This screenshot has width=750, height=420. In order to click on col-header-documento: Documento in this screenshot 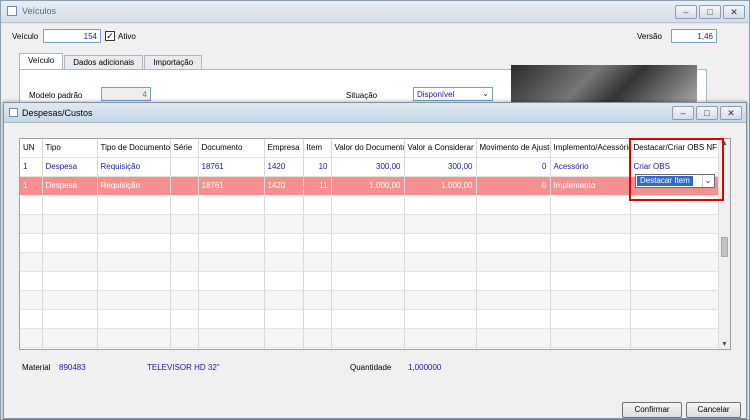, I will do `click(231, 148)`.